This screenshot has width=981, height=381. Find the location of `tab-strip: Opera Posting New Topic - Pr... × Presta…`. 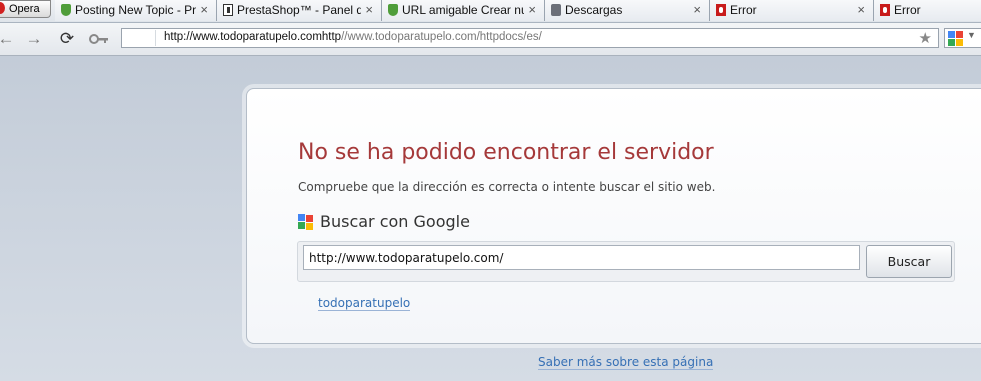

tab-strip: Opera Posting New Topic - Pr... × Presta… is located at coordinates (490, 11).